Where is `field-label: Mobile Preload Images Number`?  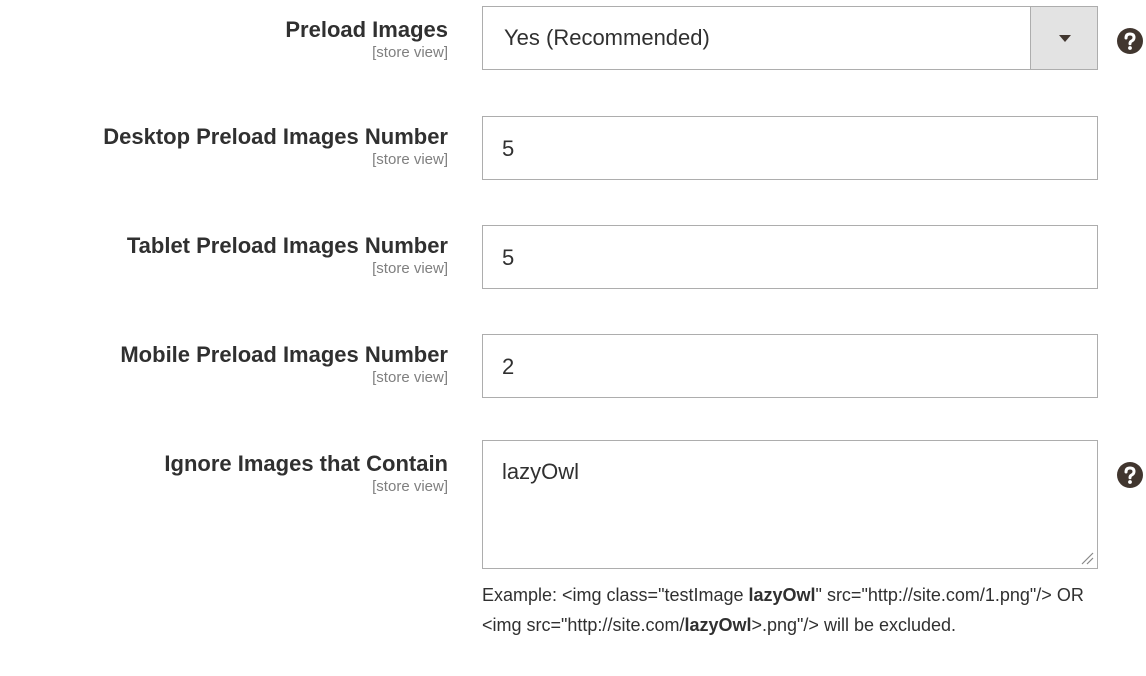
field-label: Mobile Preload Images Number is located at coordinates (284, 354).